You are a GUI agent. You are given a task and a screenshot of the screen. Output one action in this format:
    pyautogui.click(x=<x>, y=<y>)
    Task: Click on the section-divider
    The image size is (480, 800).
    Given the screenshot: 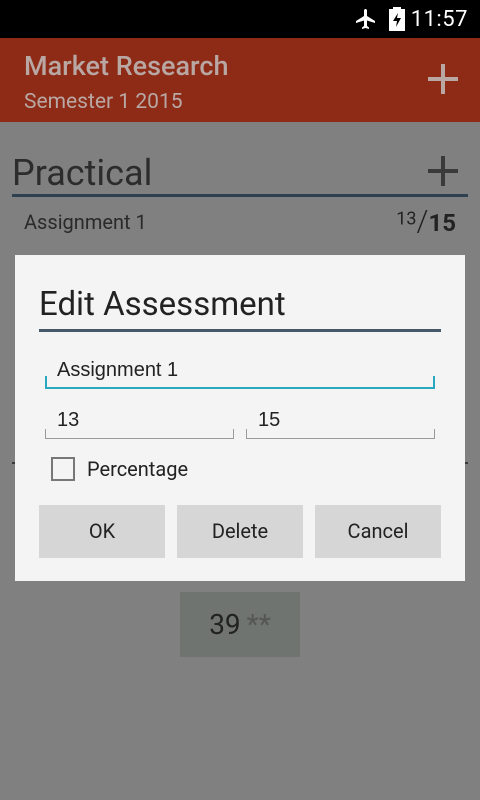 What is the action you would take?
    pyautogui.click(x=240, y=195)
    